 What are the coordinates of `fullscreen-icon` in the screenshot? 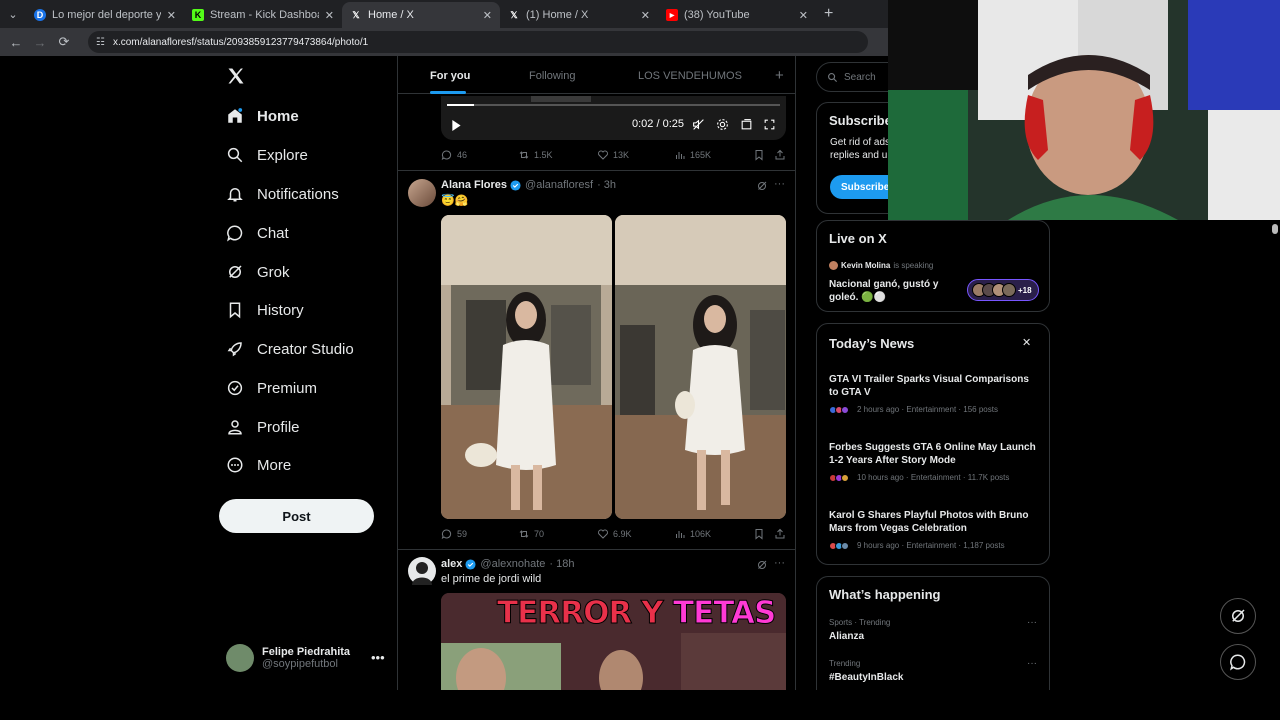 It's located at (769, 124).